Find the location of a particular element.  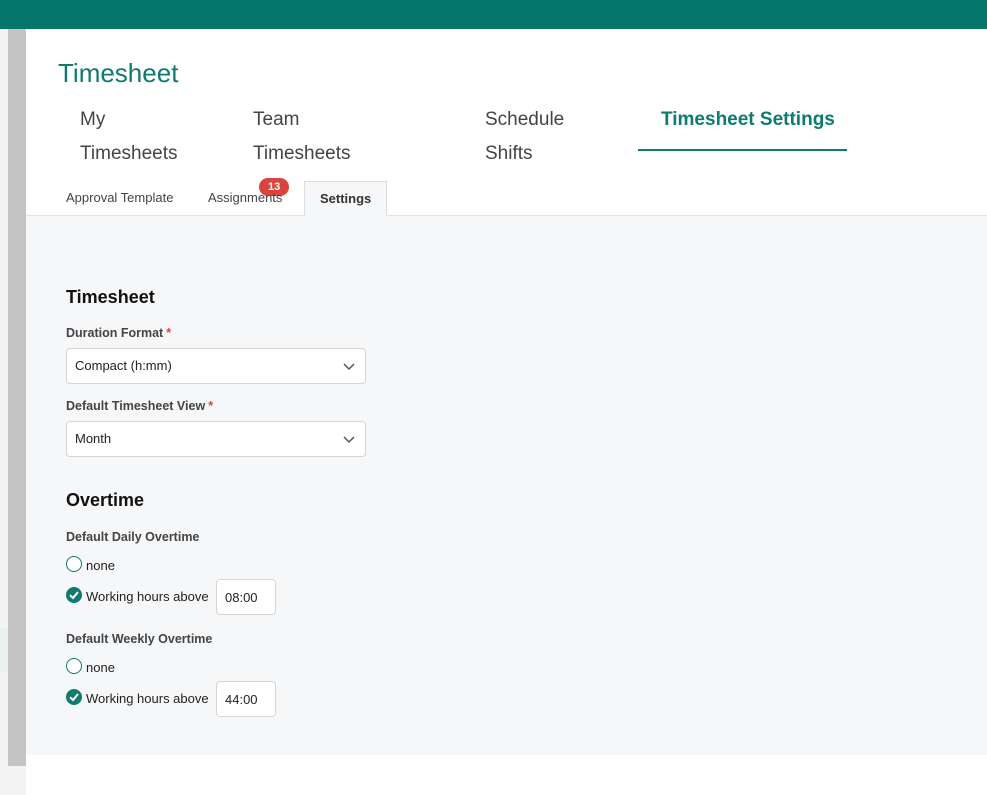

top-app-bar is located at coordinates (493, 14).